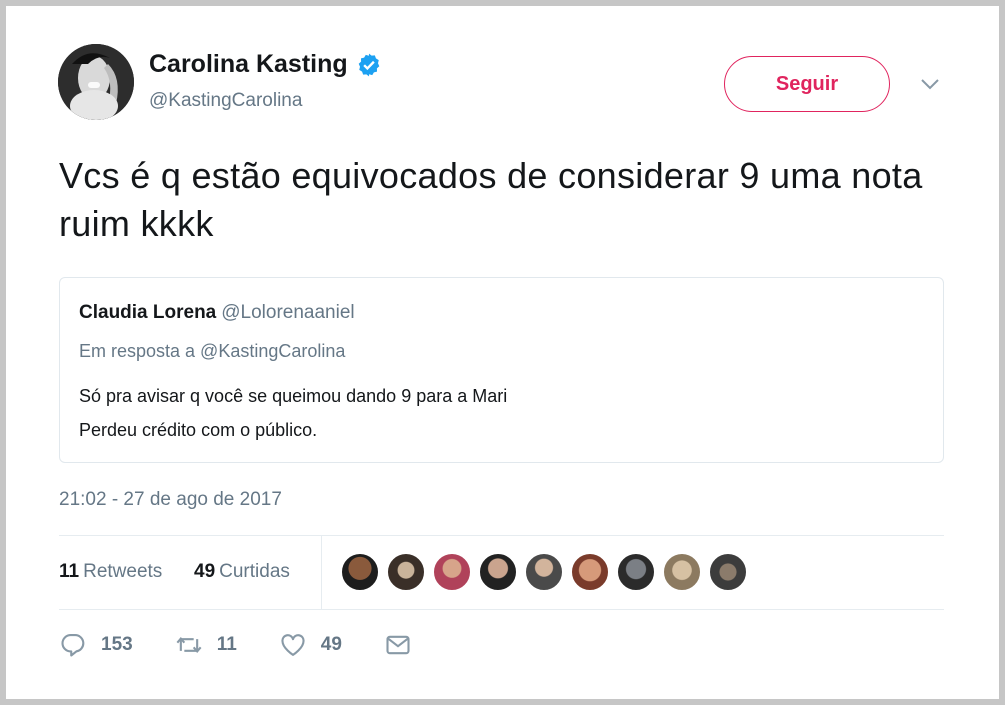 The height and width of the screenshot is (705, 1005). Describe the element at coordinates (368, 64) in the screenshot. I see `verified-badge-icon` at that location.